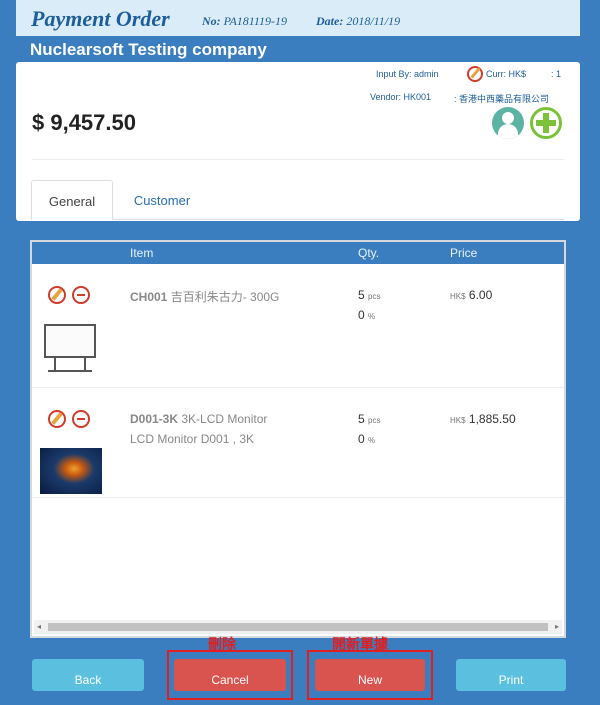 The image size is (600, 705). What do you see at coordinates (298, 253) in the screenshot?
I see `list-header: Item Qty. Price` at bounding box center [298, 253].